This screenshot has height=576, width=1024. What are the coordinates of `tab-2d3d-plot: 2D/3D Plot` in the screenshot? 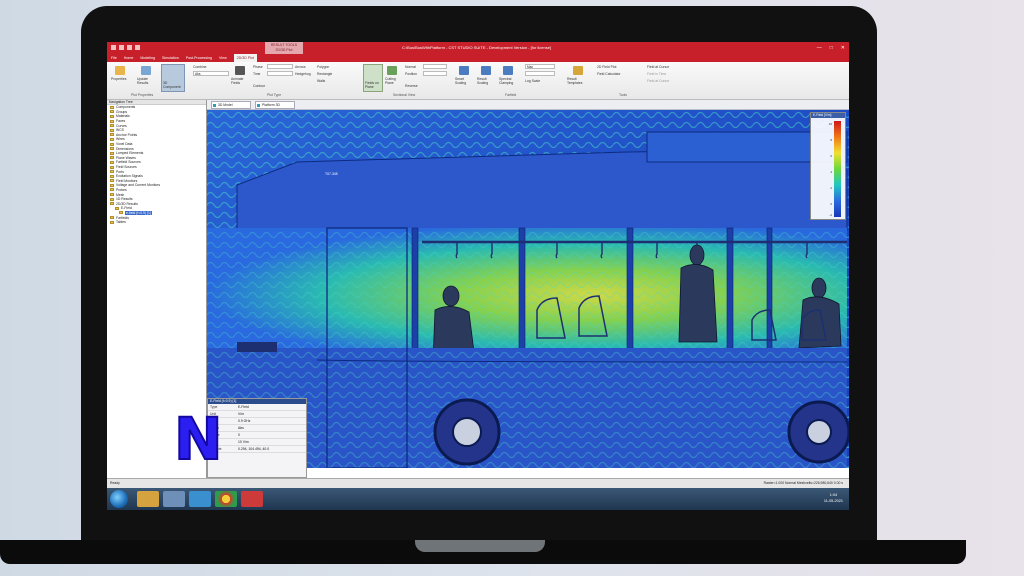 It's located at (245, 58).